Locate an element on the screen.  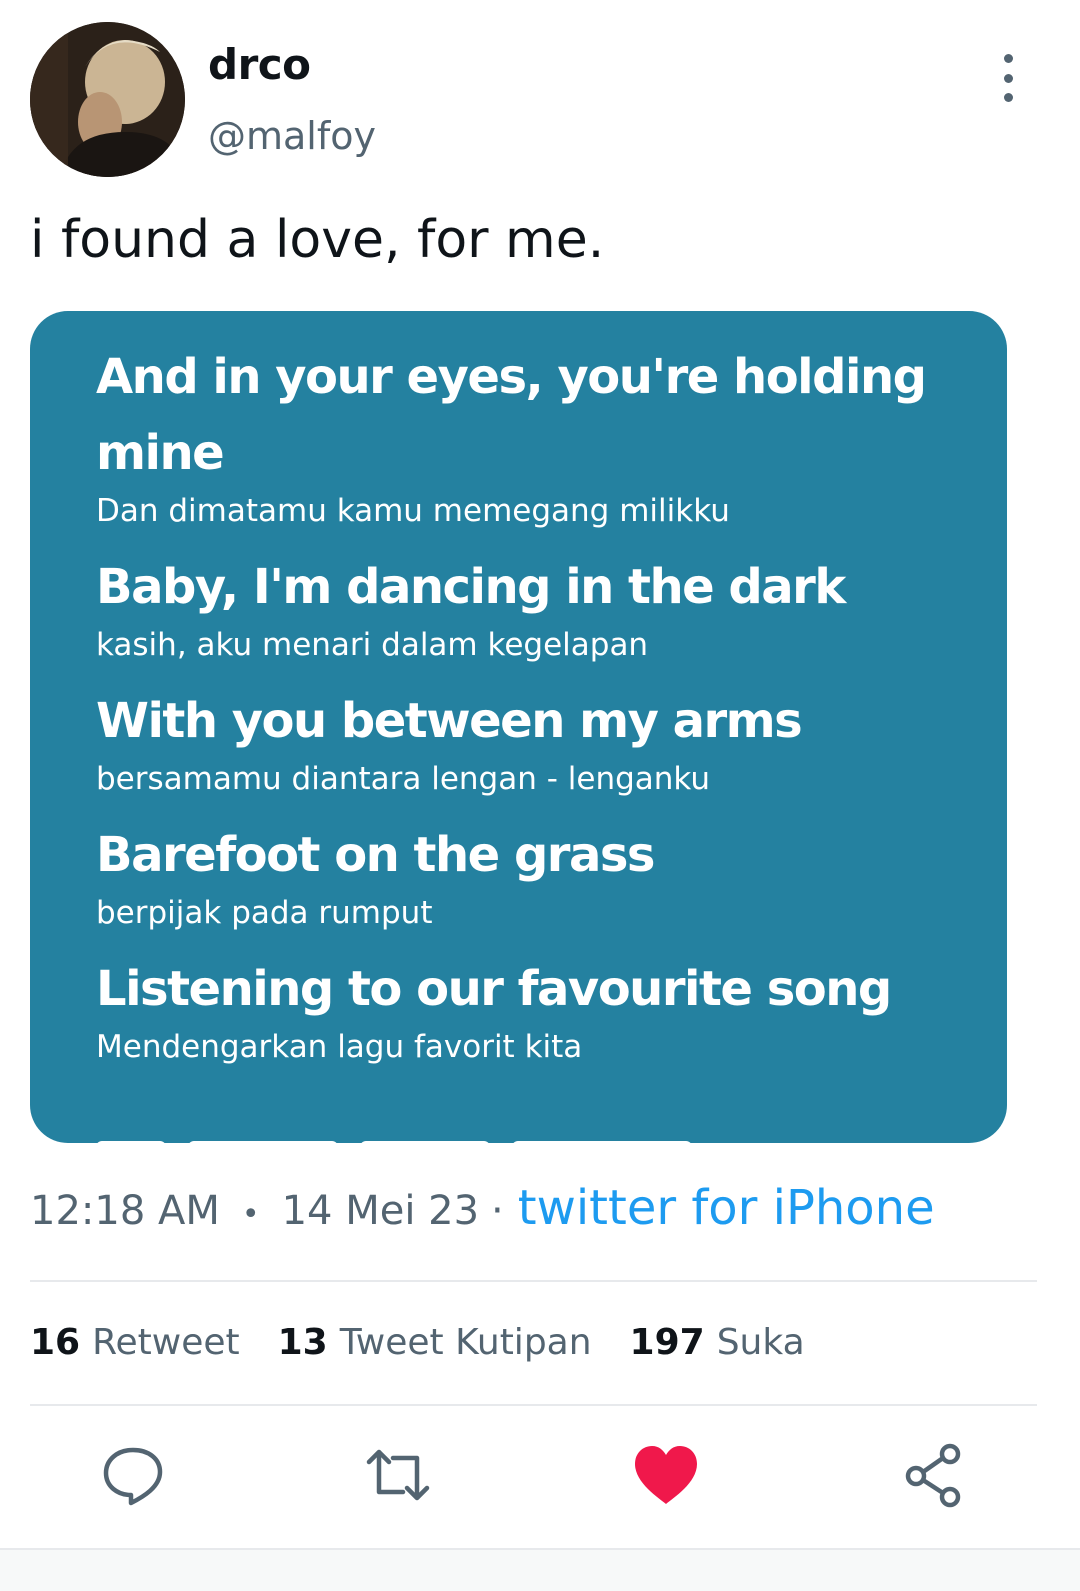
reply-icon is located at coordinates (133, 1475).